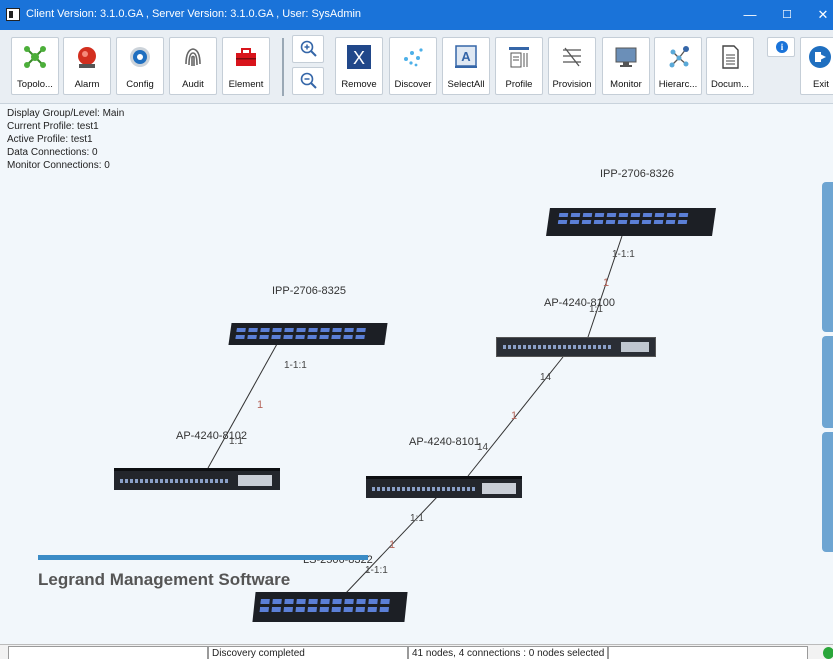  I want to click on select-all-button: A SelectAll, so click(466, 66).